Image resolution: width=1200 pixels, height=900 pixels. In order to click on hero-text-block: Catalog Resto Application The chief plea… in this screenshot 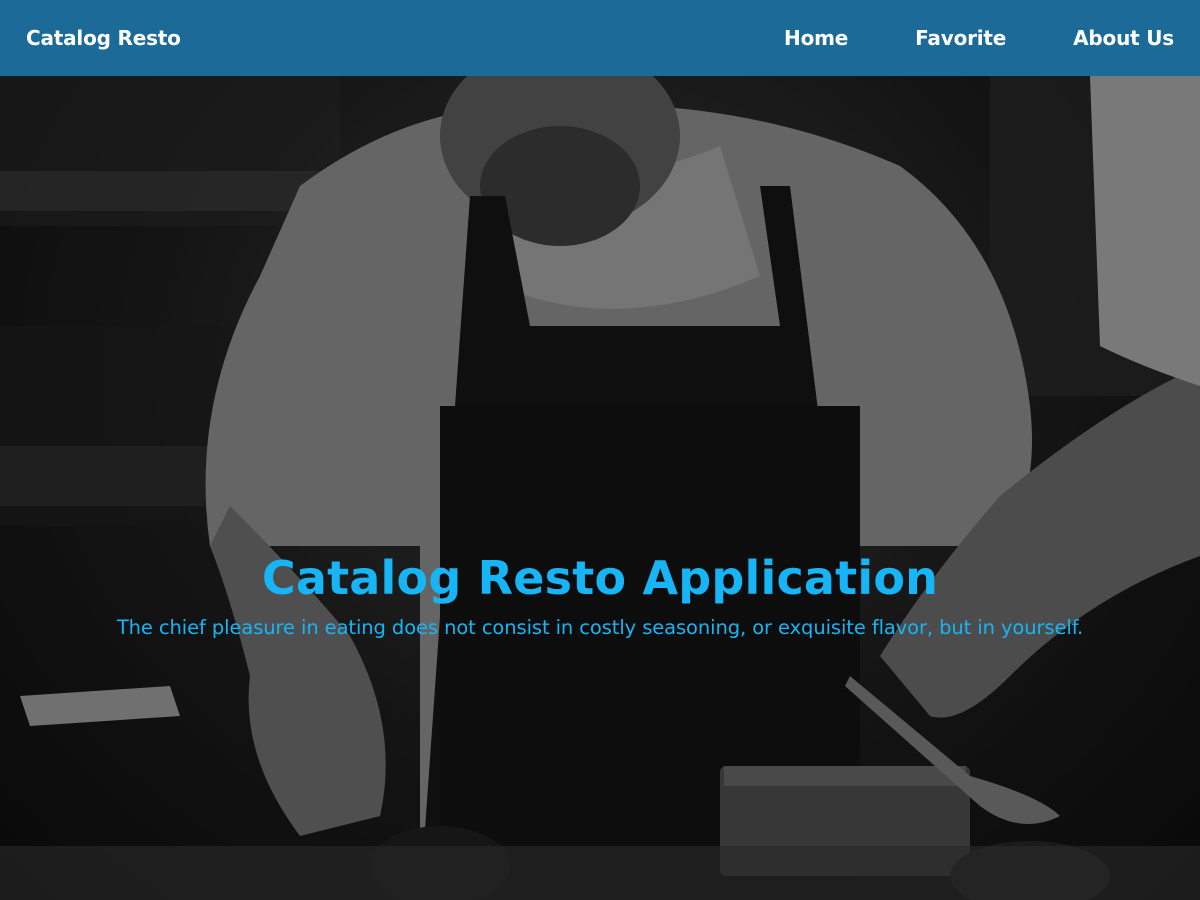, I will do `click(600, 595)`.